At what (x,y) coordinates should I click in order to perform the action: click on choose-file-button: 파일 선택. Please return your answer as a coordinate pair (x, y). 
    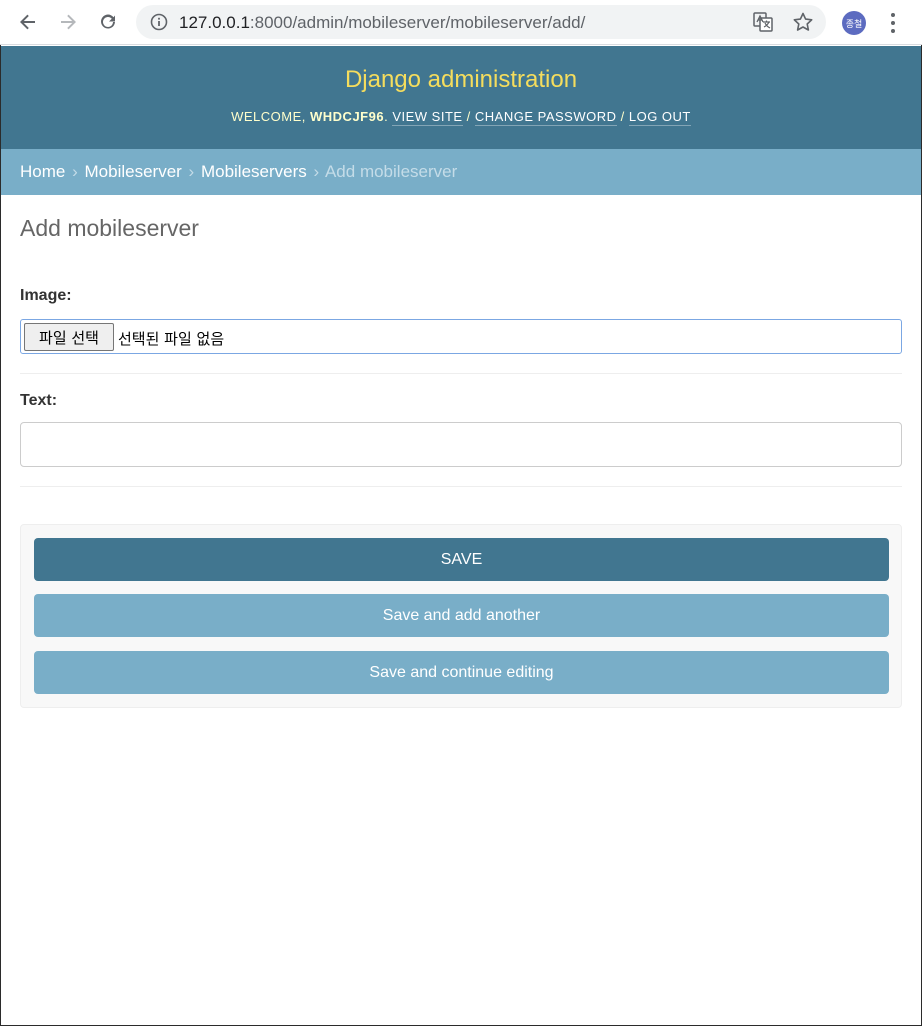
    Looking at the image, I should click on (69, 337).